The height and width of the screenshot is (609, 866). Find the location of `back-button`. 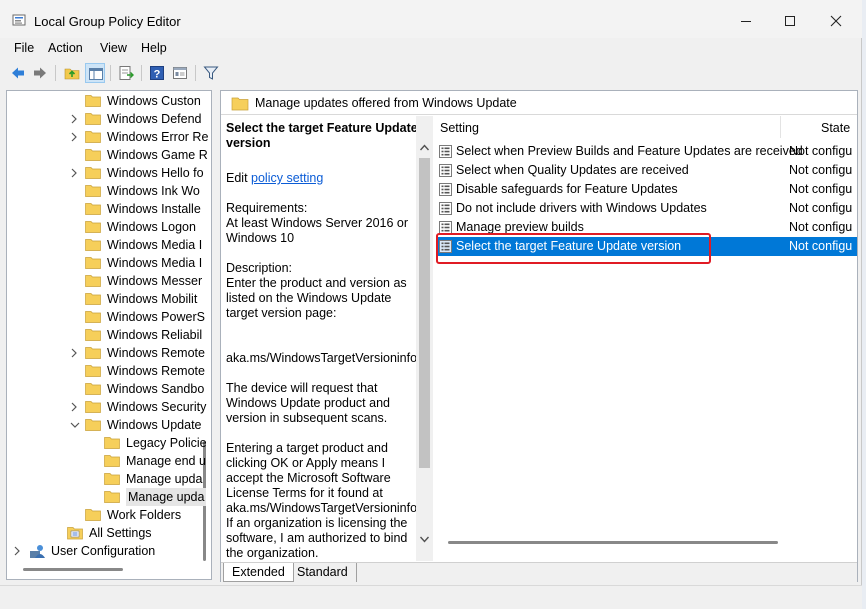

back-button is located at coordinates (18, 73).